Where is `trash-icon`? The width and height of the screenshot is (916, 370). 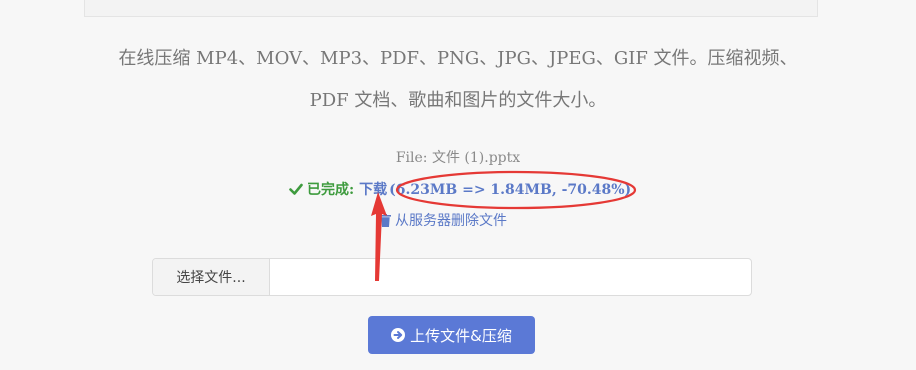 trash-icon is located at coordinates (385, 220).